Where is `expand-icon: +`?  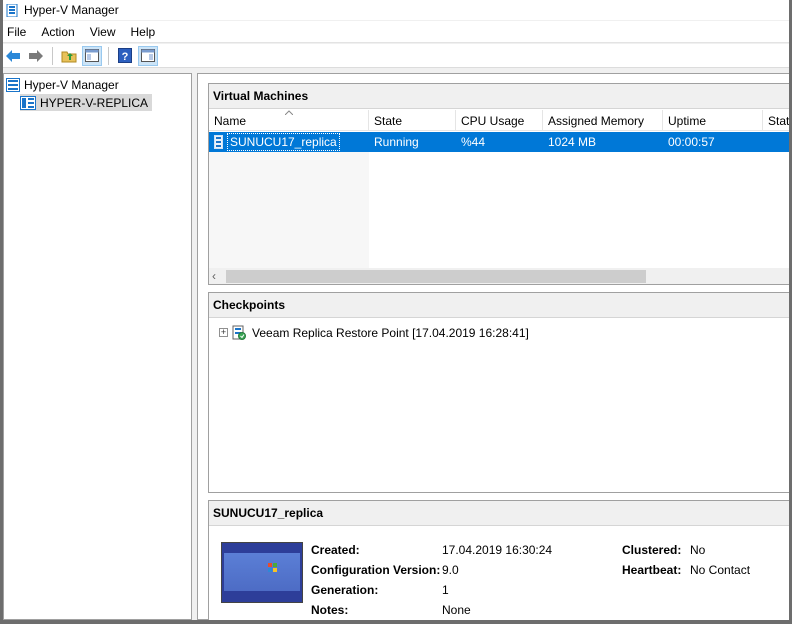
expand-icon: + is located at coordinates (223, 332).